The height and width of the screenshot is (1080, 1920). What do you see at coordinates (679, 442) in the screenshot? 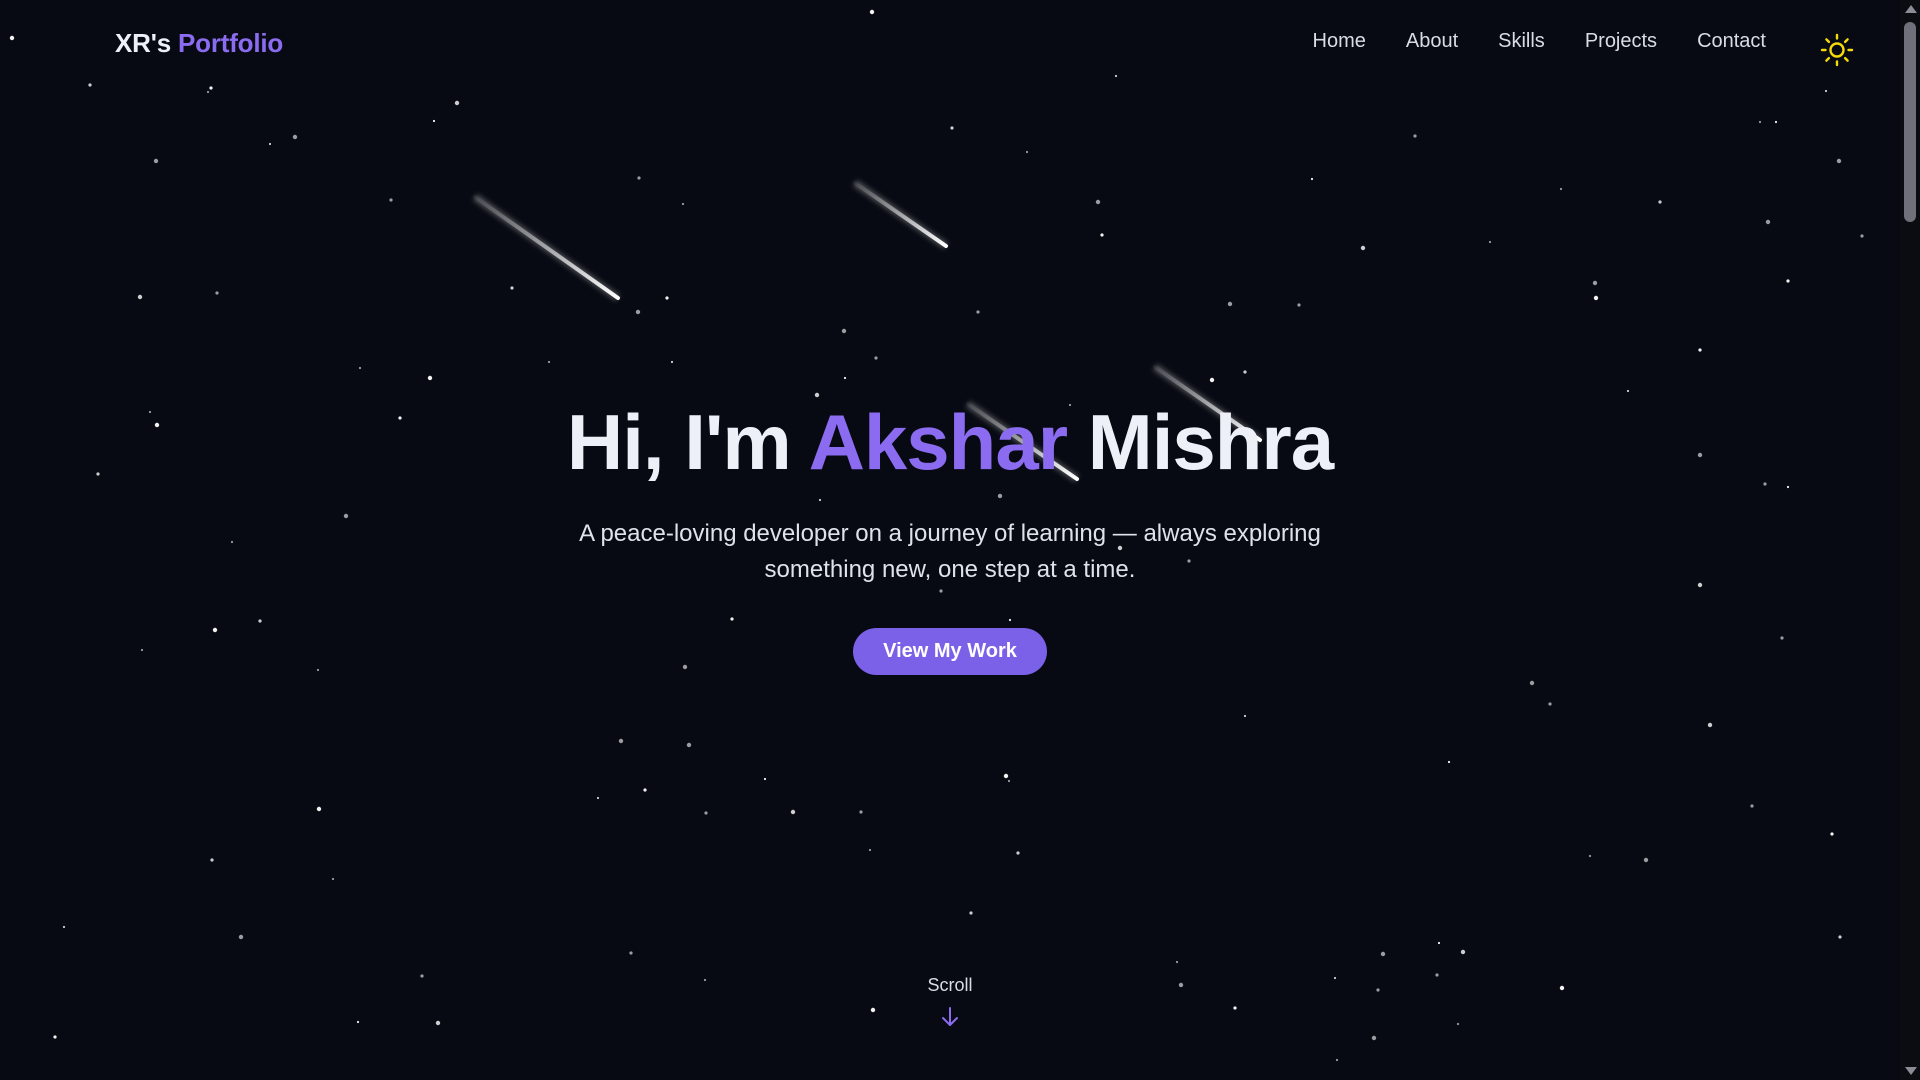
I see `hero-greeting: Hi, I'm` at bounding box center [679, 442].